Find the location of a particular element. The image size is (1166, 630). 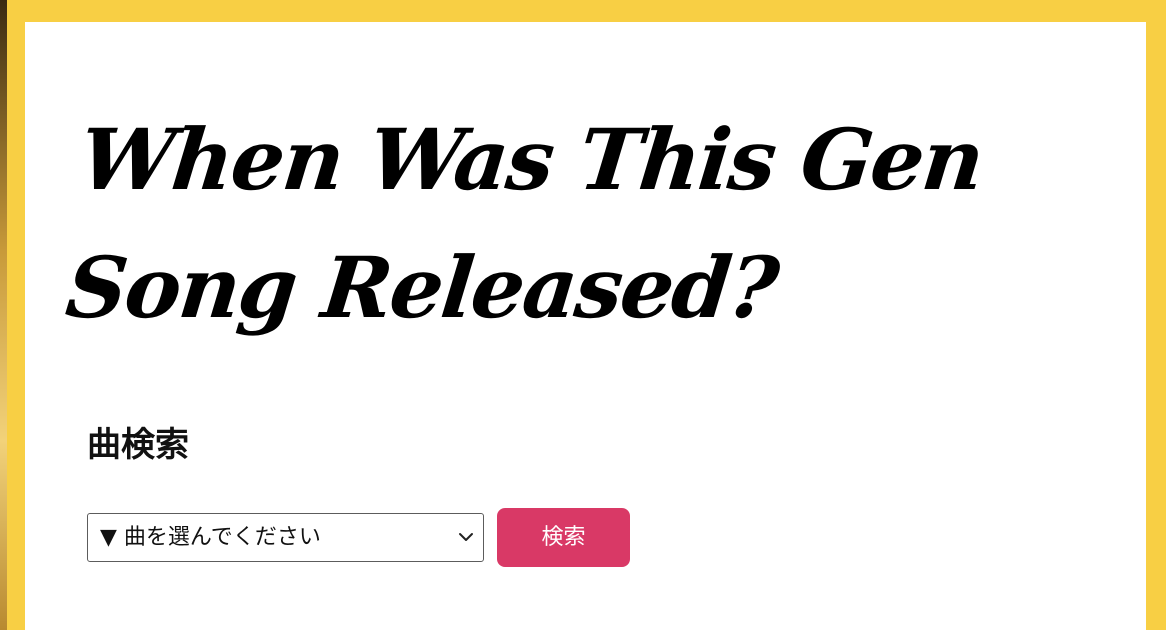

song-select: ▼ 曲を選んでください is located at coordinates (285, 537).